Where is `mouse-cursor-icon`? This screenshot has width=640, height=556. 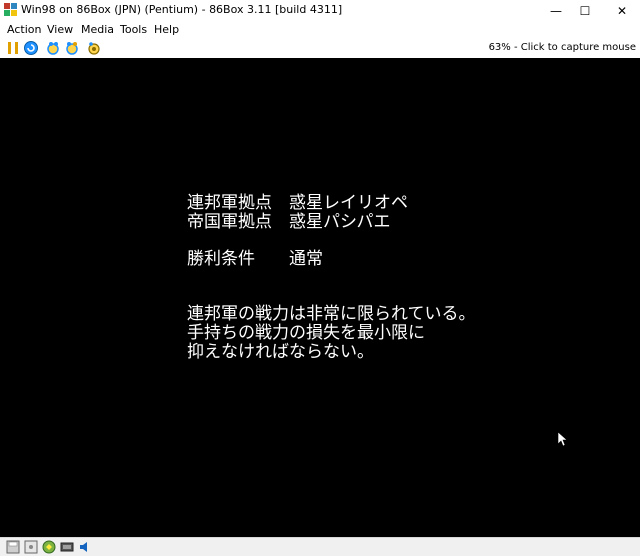
mouse-cursor-icon is located at coordinates (563, 439).